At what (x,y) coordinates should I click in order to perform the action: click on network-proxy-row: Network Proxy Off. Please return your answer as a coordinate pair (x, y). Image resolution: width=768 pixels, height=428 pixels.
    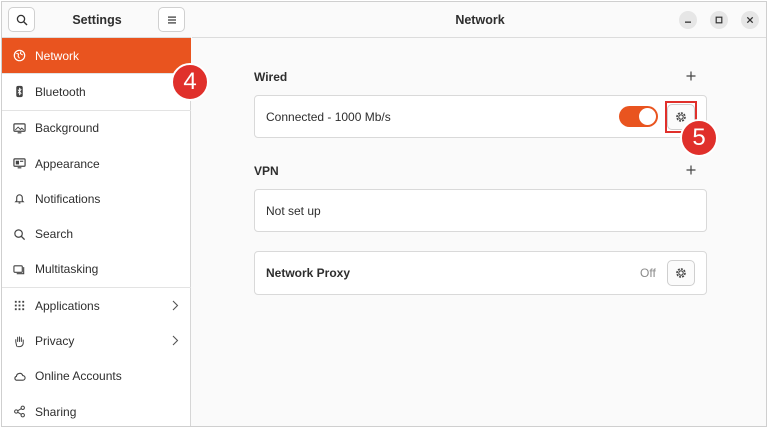
    Looking at the image, I should click on (480, 273).